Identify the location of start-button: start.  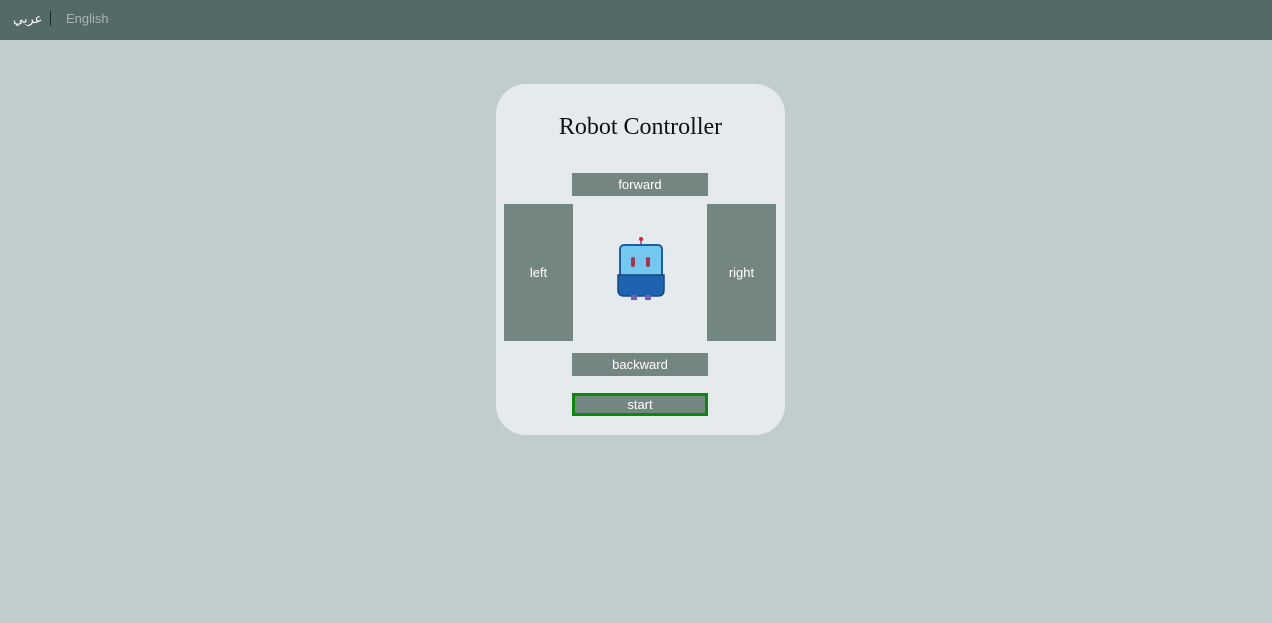
(640, 404).